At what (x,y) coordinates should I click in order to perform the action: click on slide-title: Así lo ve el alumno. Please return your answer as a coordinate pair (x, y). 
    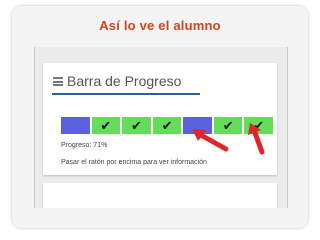
    Looking at the image, I should click on (160, 25).